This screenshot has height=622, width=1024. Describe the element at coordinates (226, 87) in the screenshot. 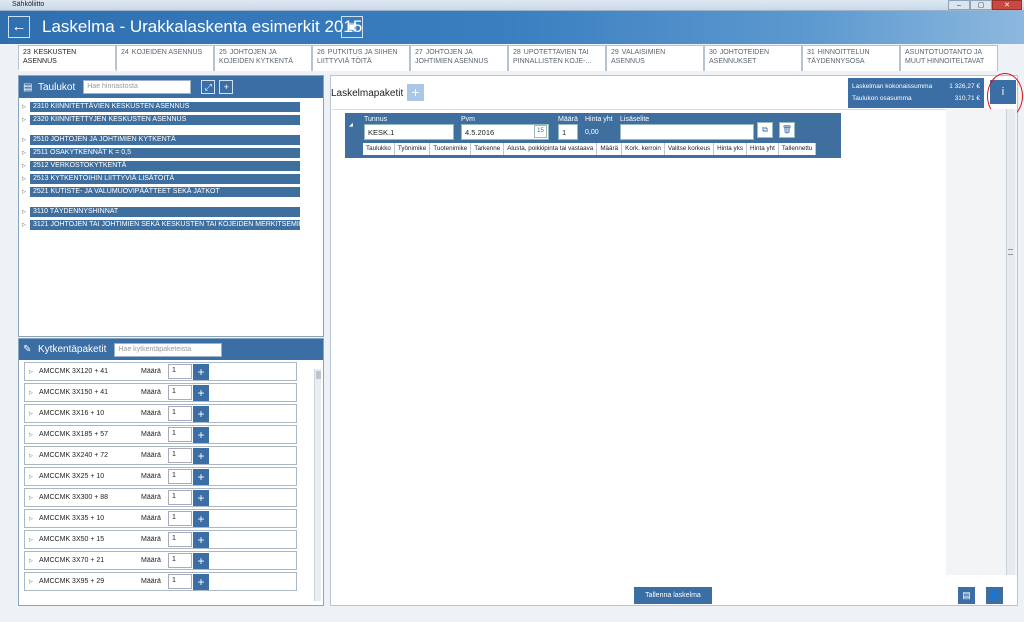

I see `add-table-icon: +` at that location.